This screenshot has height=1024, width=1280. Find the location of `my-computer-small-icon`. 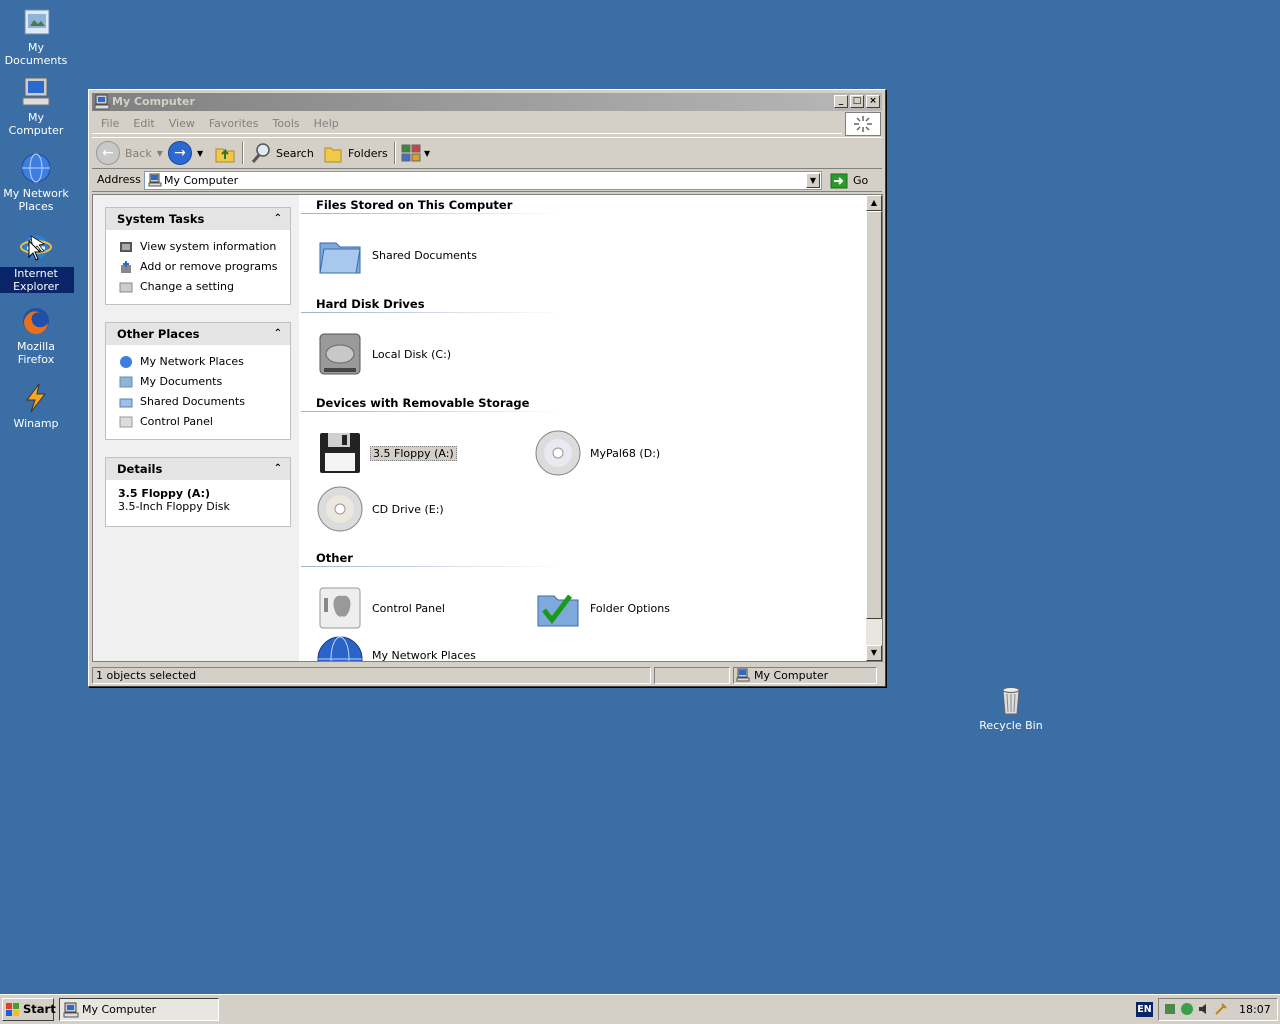

my-computer-small-icon is located at coordinates (743, 675).